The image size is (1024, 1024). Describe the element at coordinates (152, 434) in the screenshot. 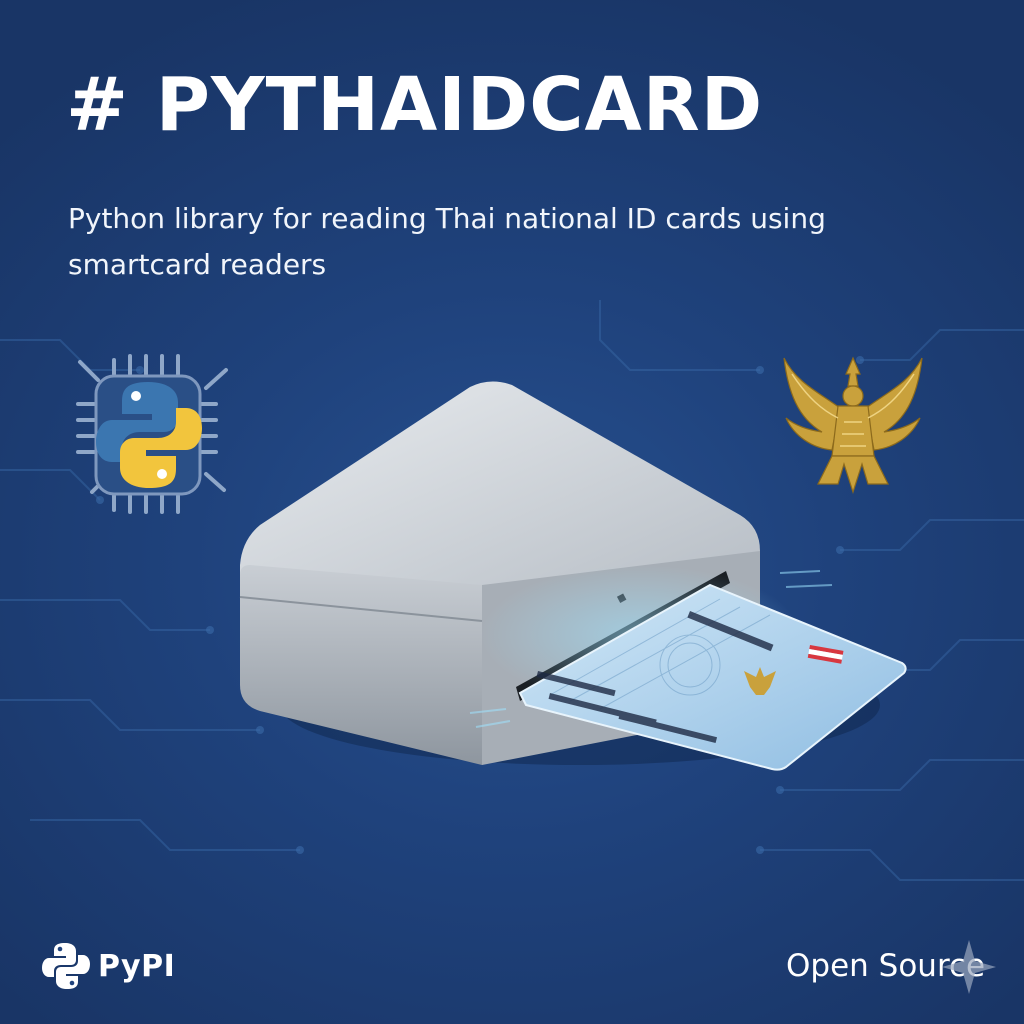

I see `python-chip-icon` at that location.